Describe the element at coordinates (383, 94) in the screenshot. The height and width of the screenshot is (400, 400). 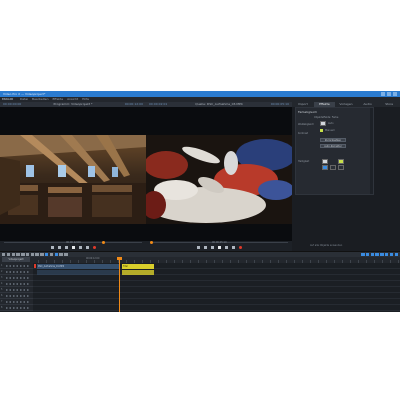
I see `minimize-icon` at that location.